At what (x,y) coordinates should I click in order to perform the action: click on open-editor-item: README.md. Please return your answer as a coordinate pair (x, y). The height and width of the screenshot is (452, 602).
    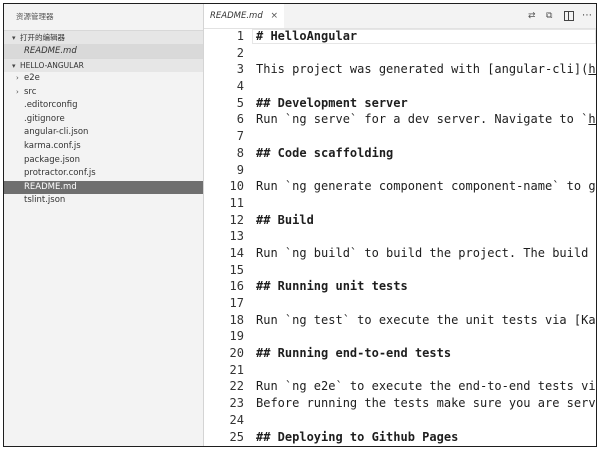
    Looking at the image, I should click on (103, 51).